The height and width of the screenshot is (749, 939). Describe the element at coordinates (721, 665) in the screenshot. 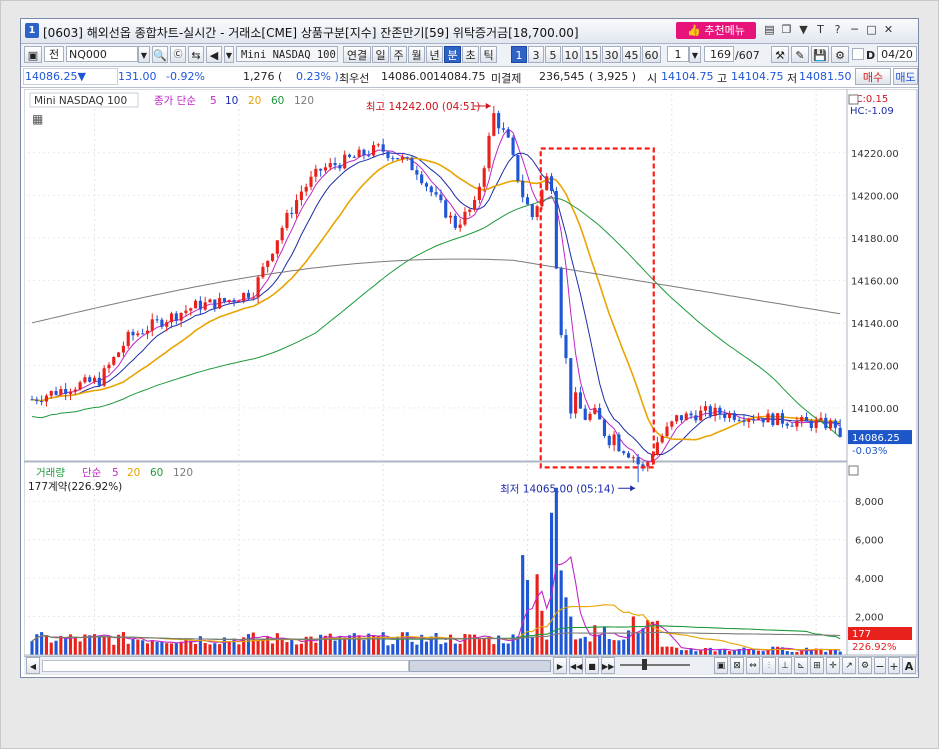

I see `tile-view-icon: ▣` at that location.